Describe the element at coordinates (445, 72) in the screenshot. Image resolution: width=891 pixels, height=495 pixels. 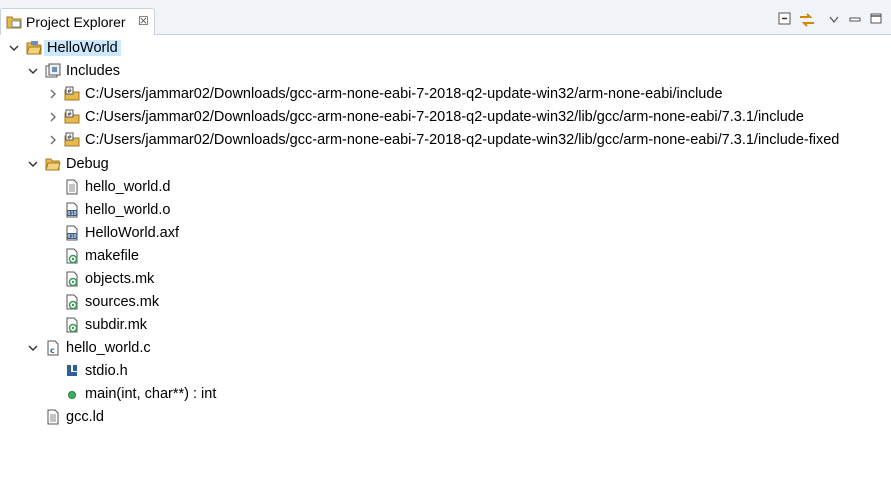
I see `tree-item-includes: Includes` at that location.